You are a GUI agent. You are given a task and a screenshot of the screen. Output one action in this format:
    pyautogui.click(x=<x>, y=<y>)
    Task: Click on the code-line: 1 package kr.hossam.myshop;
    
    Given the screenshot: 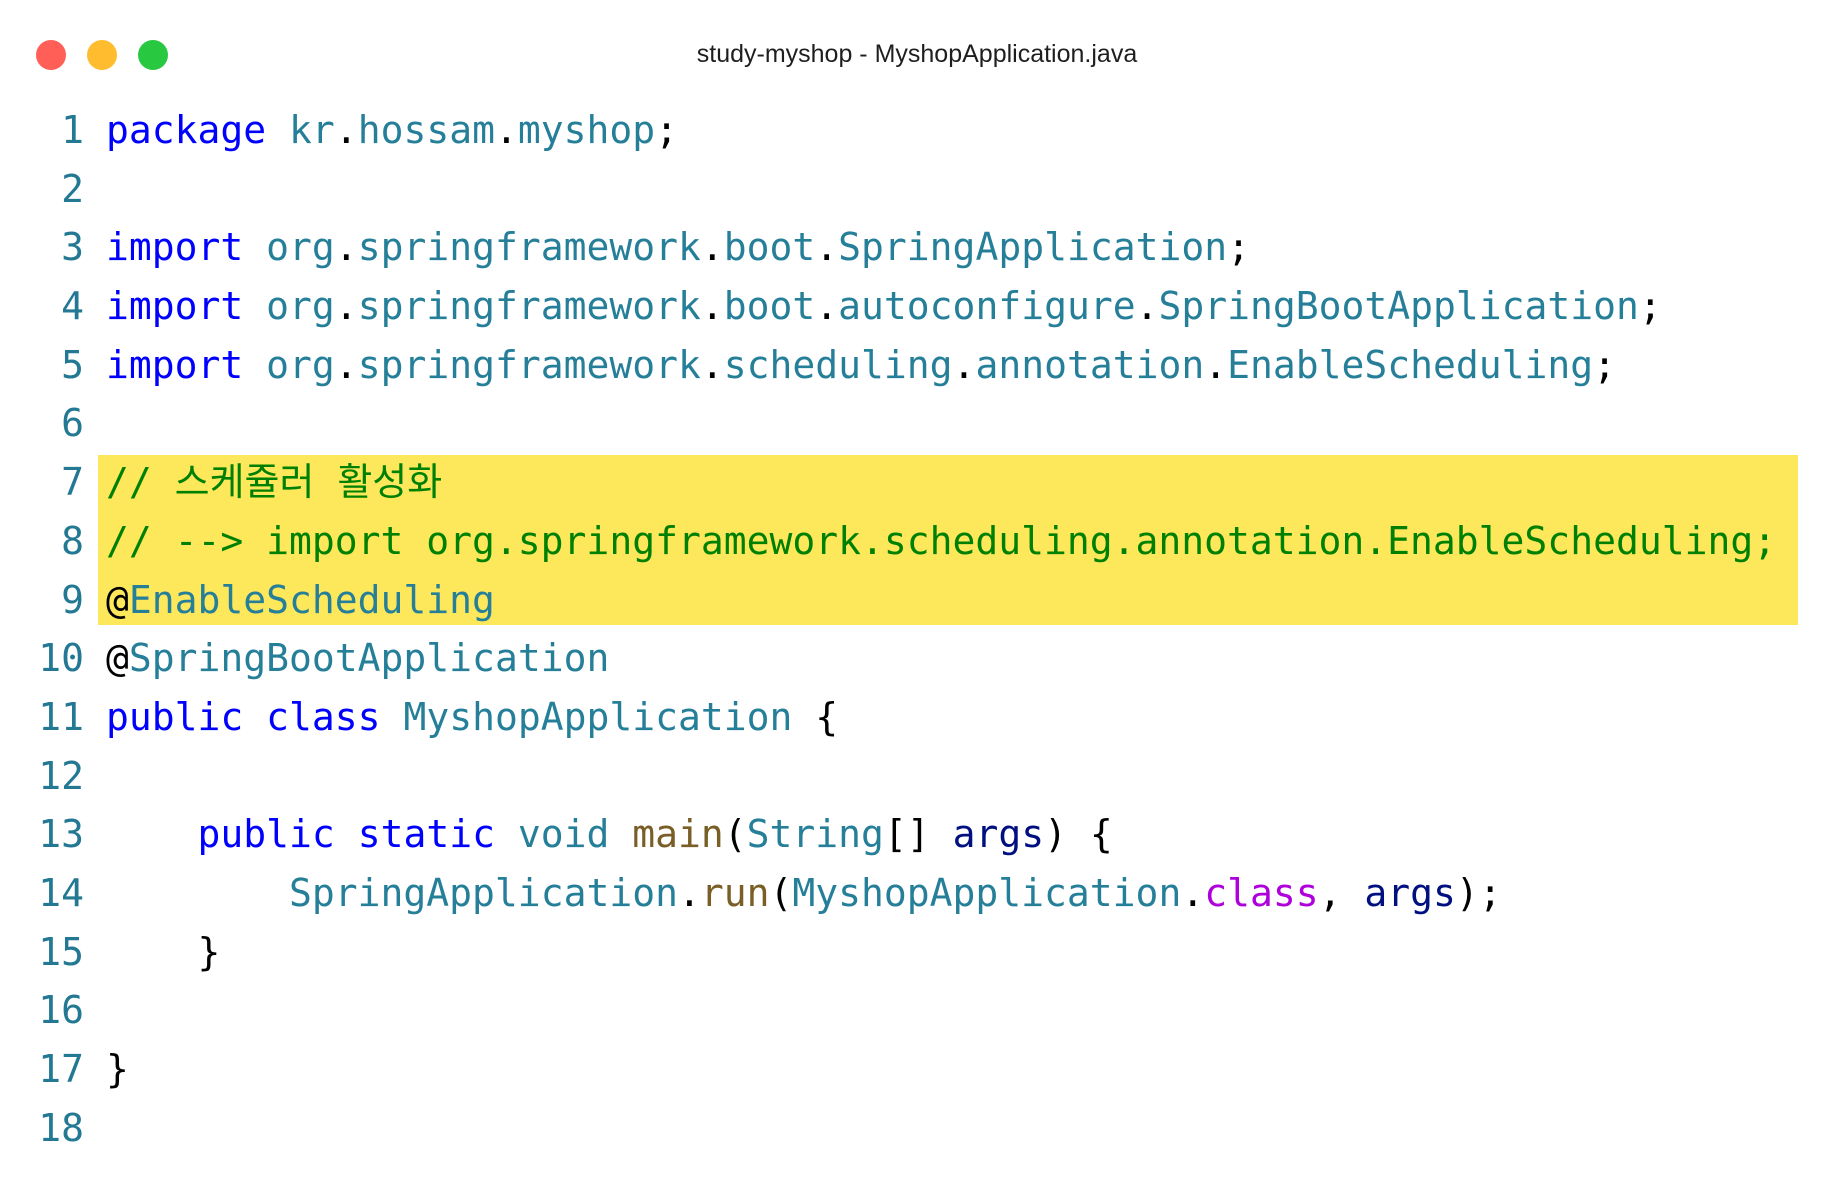 What is the action you would take?
    pyautogui.click(x=917, y=130)
    